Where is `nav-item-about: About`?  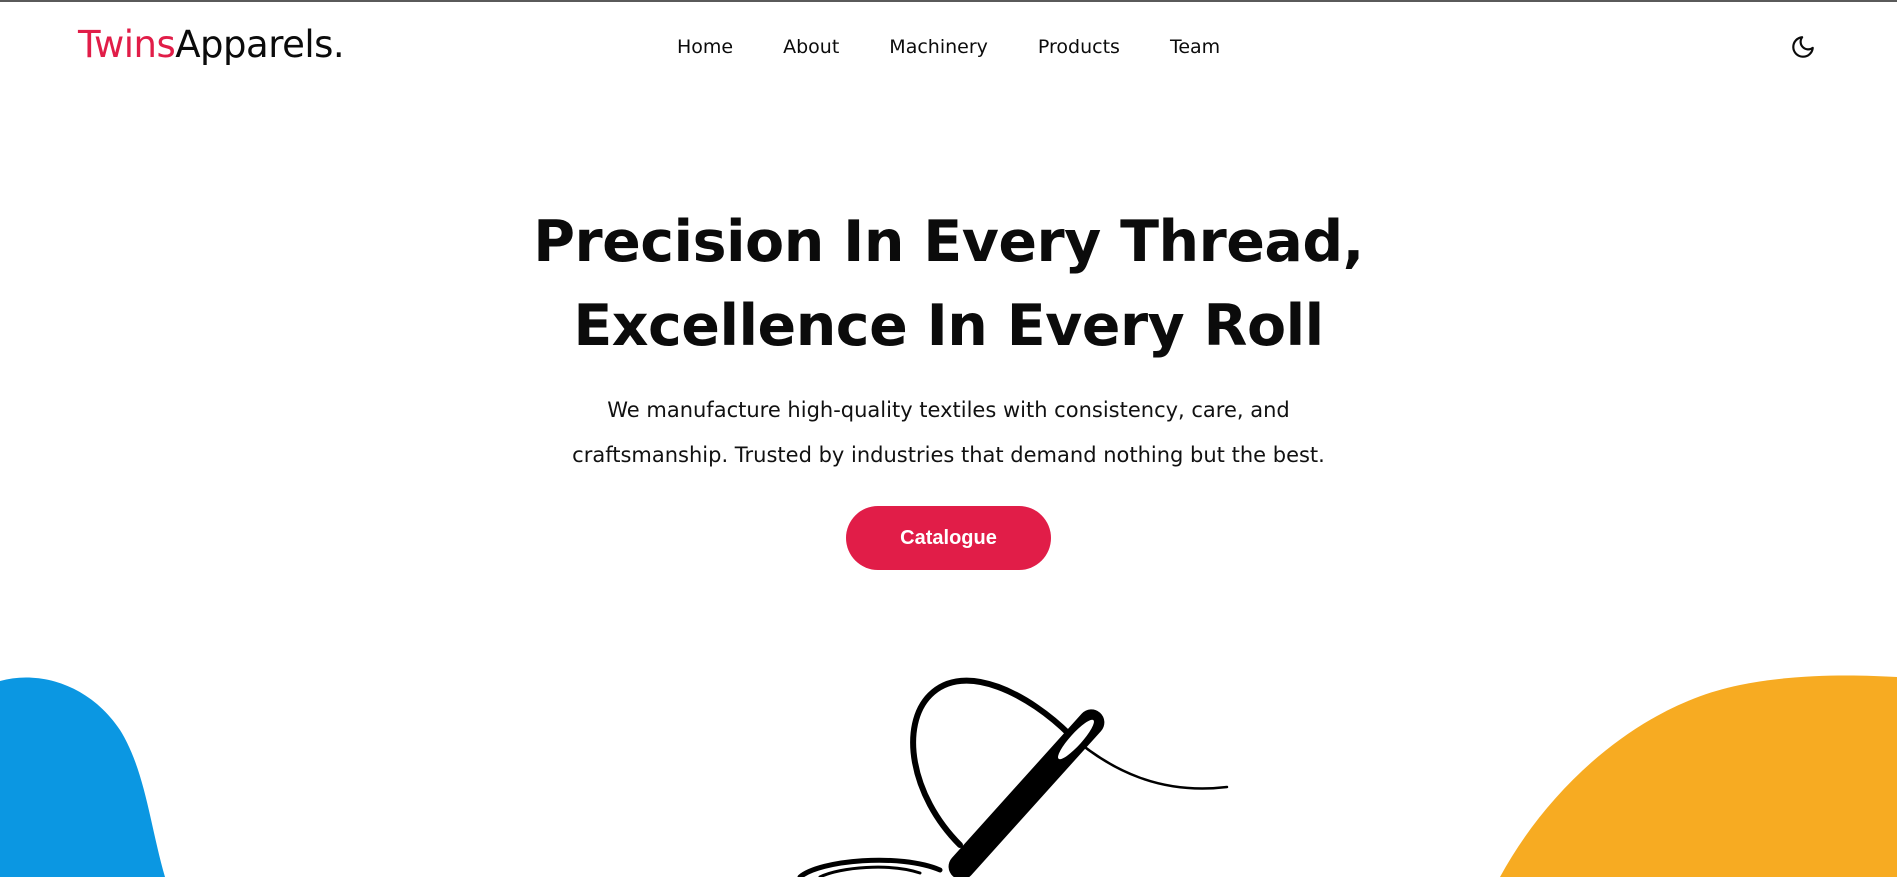
nav-item-about: About is located at coordinates (811, 47).